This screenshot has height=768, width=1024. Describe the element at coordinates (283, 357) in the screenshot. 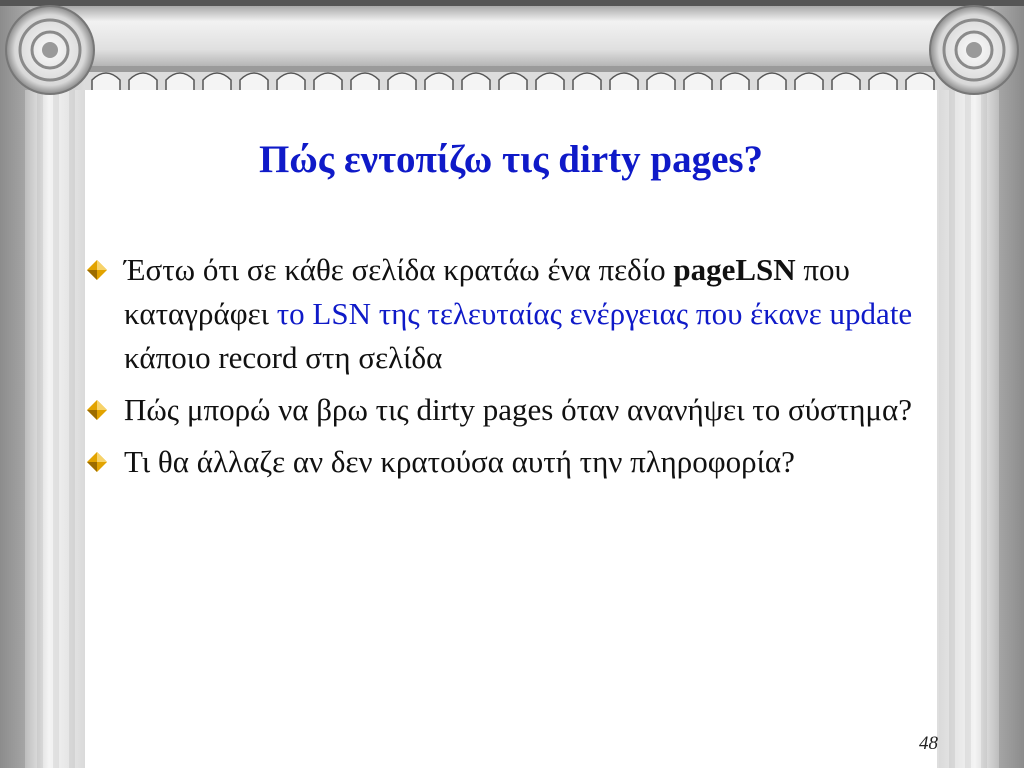

I see `bullet-text: κάποιο record στη σελίδα` at that location.